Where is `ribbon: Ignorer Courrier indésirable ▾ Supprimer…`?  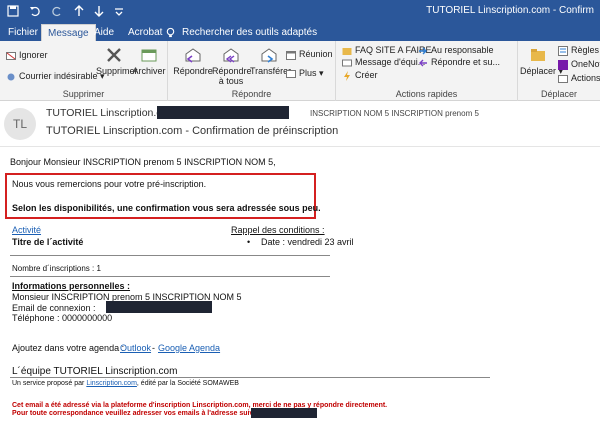
ribbon: Ignorer Courrier indésirable ▾ Supprimer… is located at coordinates (300, 71).